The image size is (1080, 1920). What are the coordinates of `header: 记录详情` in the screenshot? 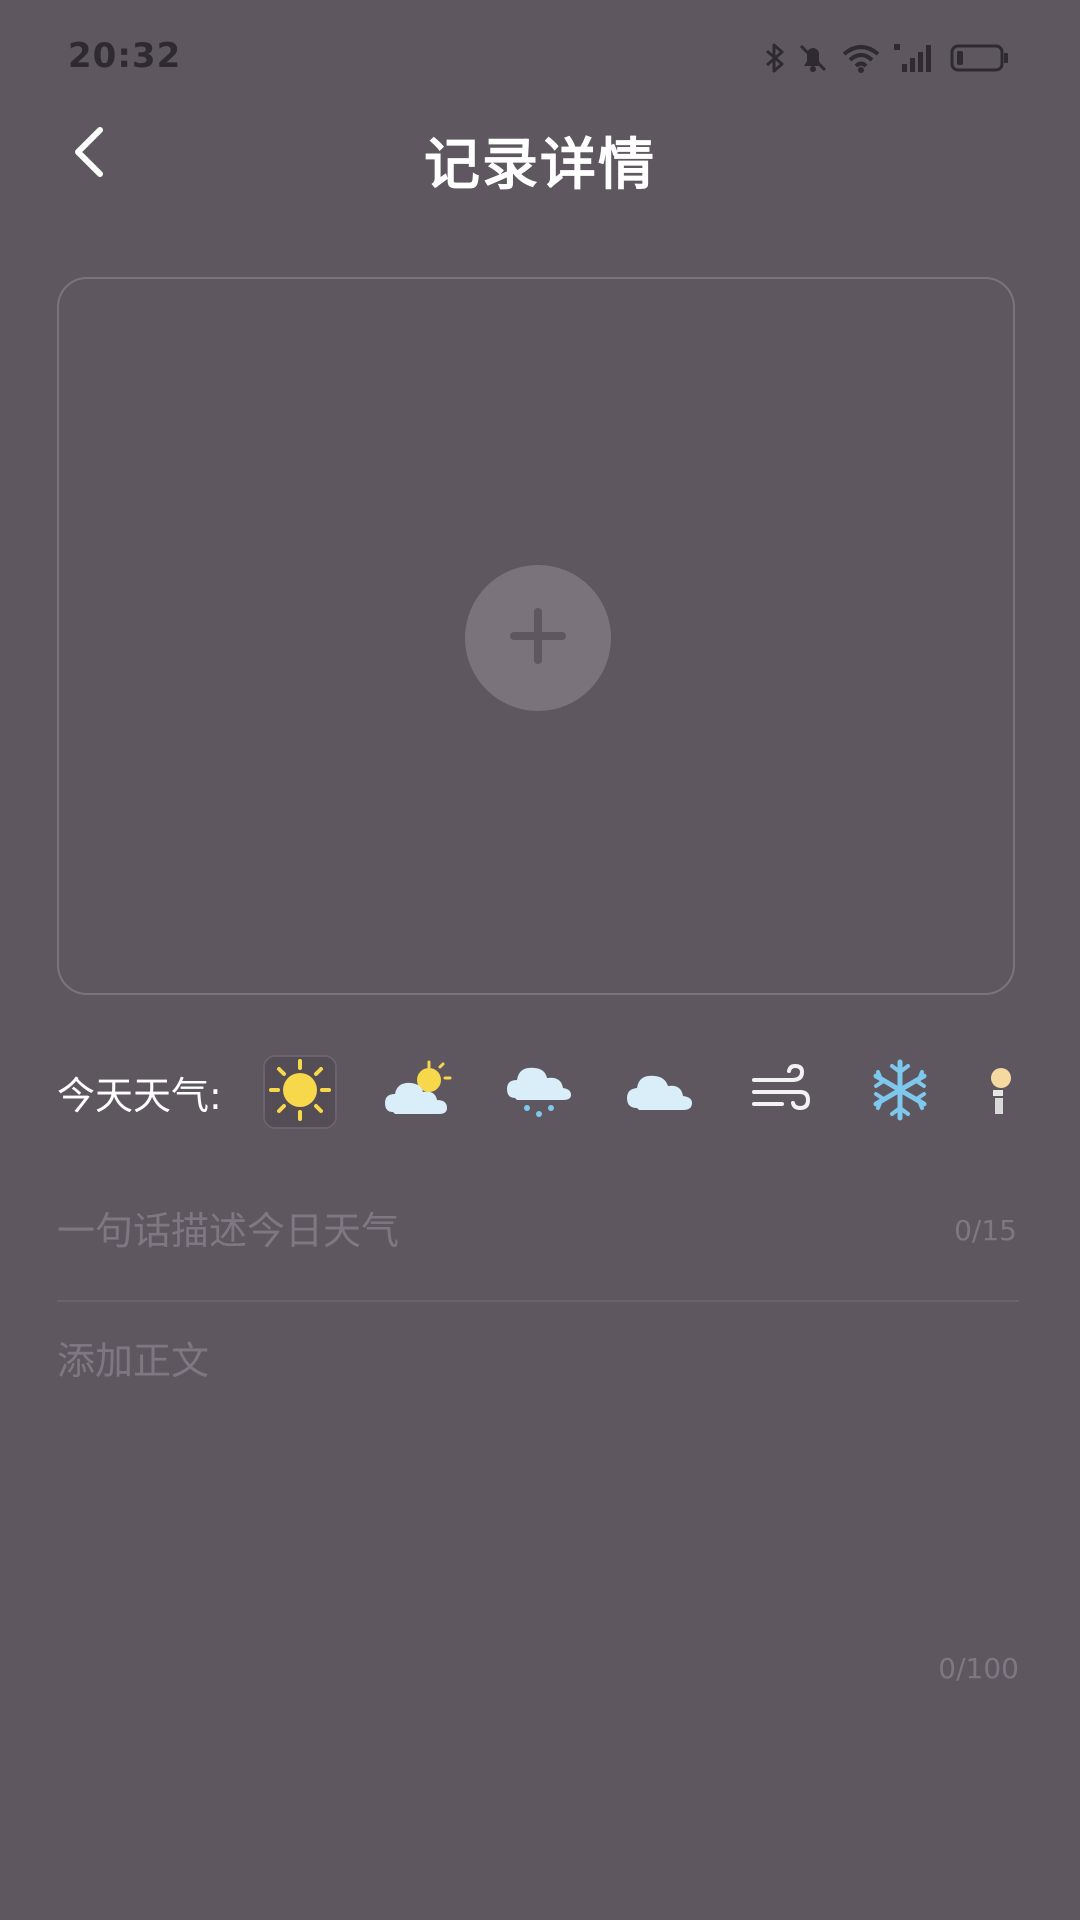 It's located at (540, 155).